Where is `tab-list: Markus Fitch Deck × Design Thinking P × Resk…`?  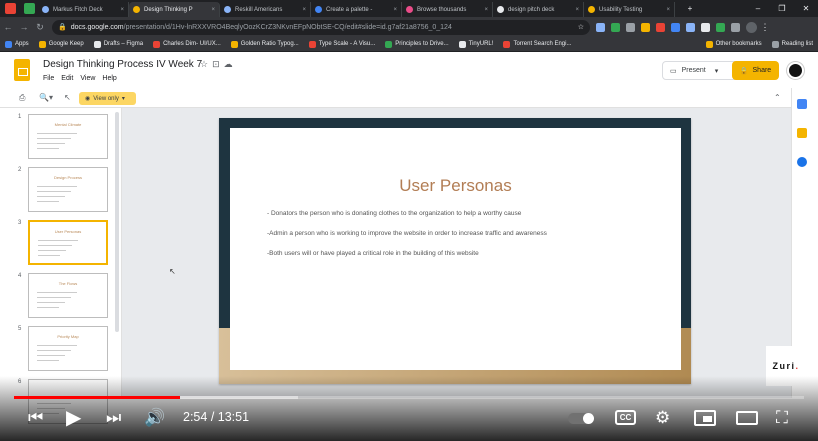
tab-list: Markus Fitch Deck × Design Thinking P × Resk… is located at coordinates (358, 8).